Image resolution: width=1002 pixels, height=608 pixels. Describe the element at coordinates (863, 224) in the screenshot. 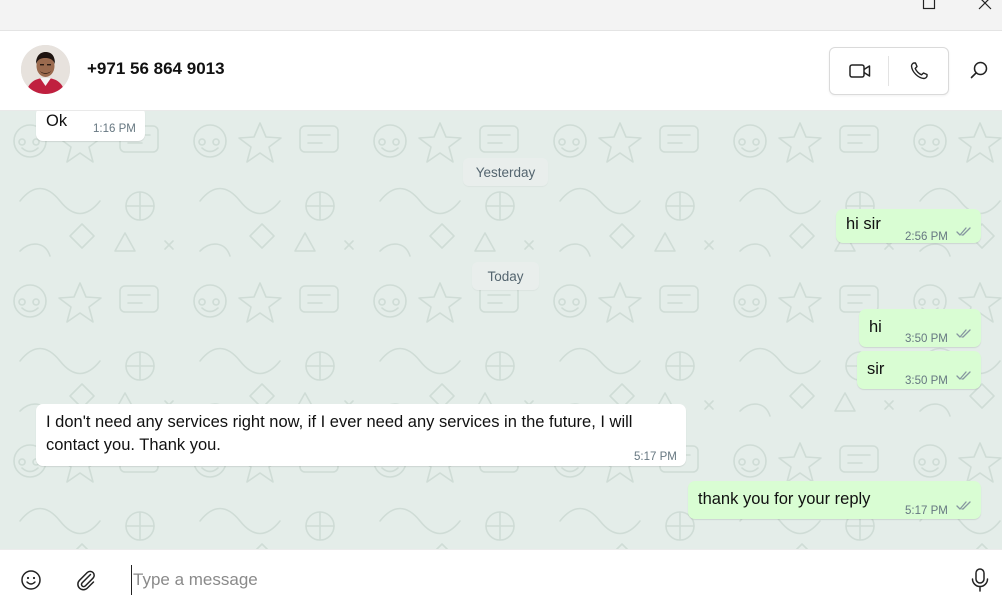

I see `message-text: hi sir` at that location.